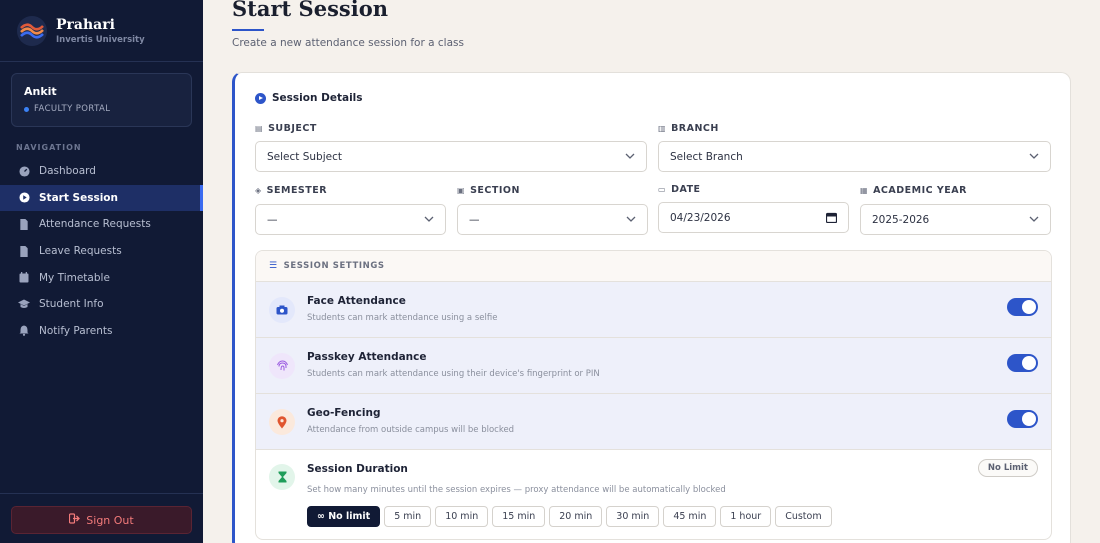 This screenshot has width=1100, height=543. Describe the element at coordinates (282, 477) in the screenshot. I see `hourglass-icon` at that location.